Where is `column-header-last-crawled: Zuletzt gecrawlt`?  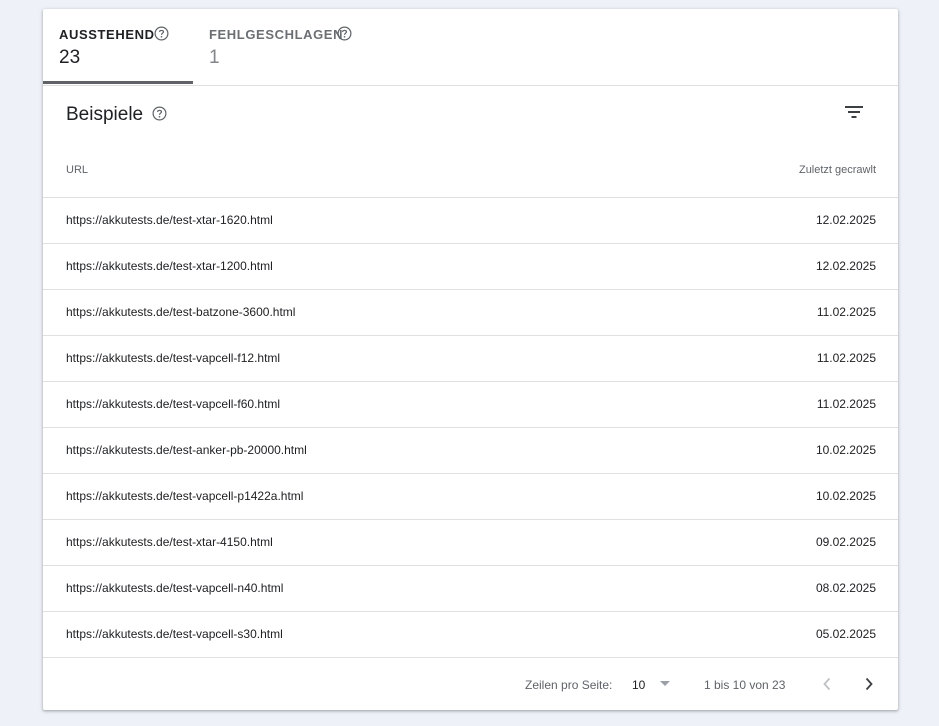
column-header-last-crawled: Zuletzt gecrawlt is located at coordinates (837, 170).